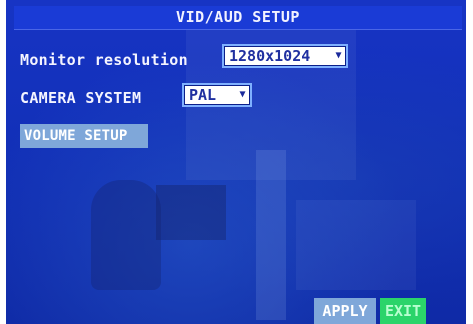  Describe the element at coordinates (203, 95) in the screenshot. I see `camera-system-value: PAL` at that location.